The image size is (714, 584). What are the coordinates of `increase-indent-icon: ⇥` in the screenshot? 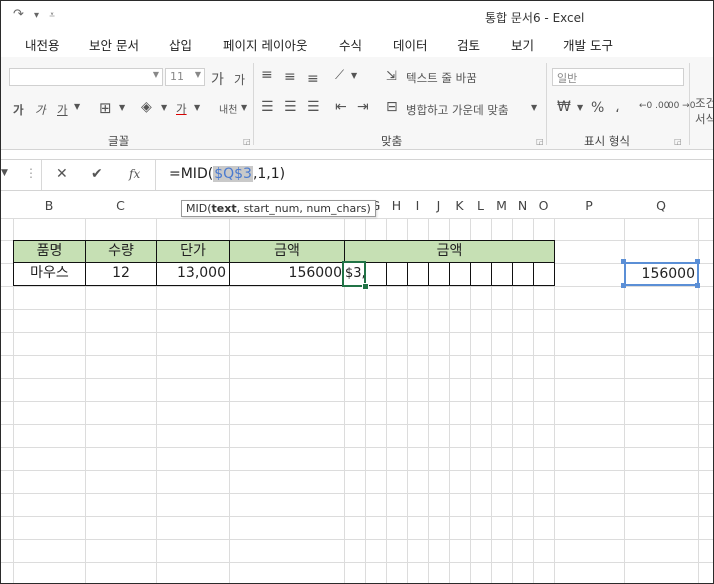 It's located at (363, 107).